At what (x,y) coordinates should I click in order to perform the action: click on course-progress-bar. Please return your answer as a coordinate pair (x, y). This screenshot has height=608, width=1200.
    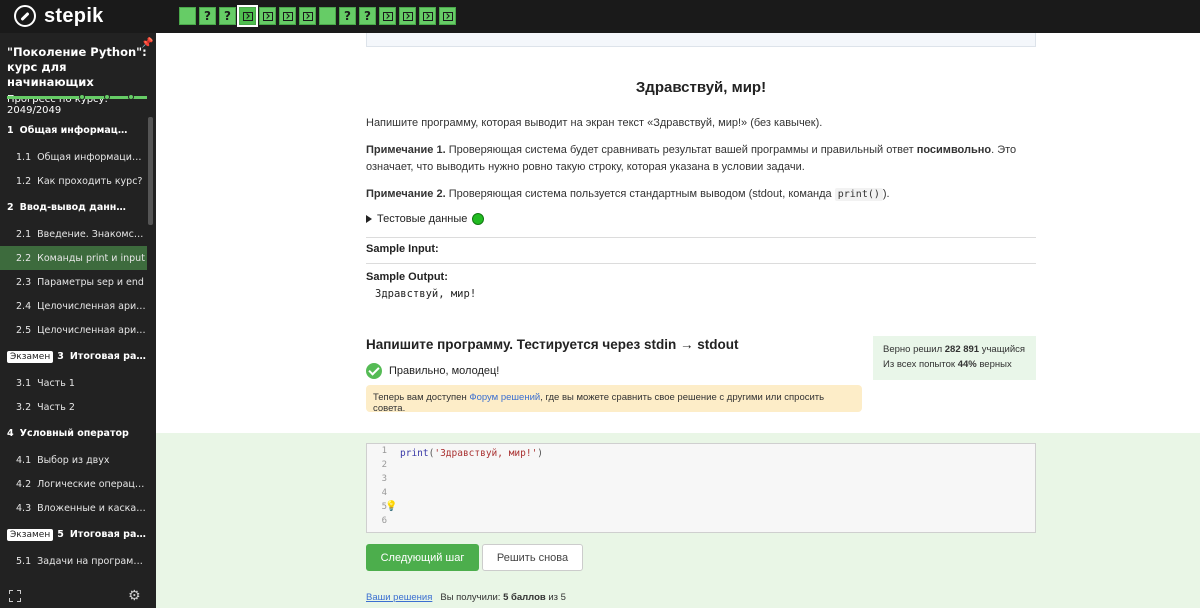
    Looking at the image, I should click on (77, 97).